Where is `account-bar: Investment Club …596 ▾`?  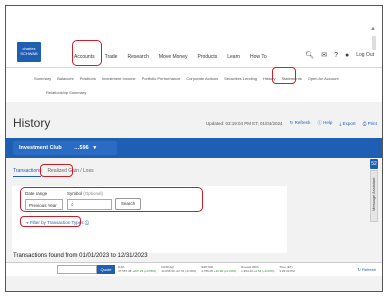
account-bar: Investment Club …596 ▾ is located at coordinates (194, 148).